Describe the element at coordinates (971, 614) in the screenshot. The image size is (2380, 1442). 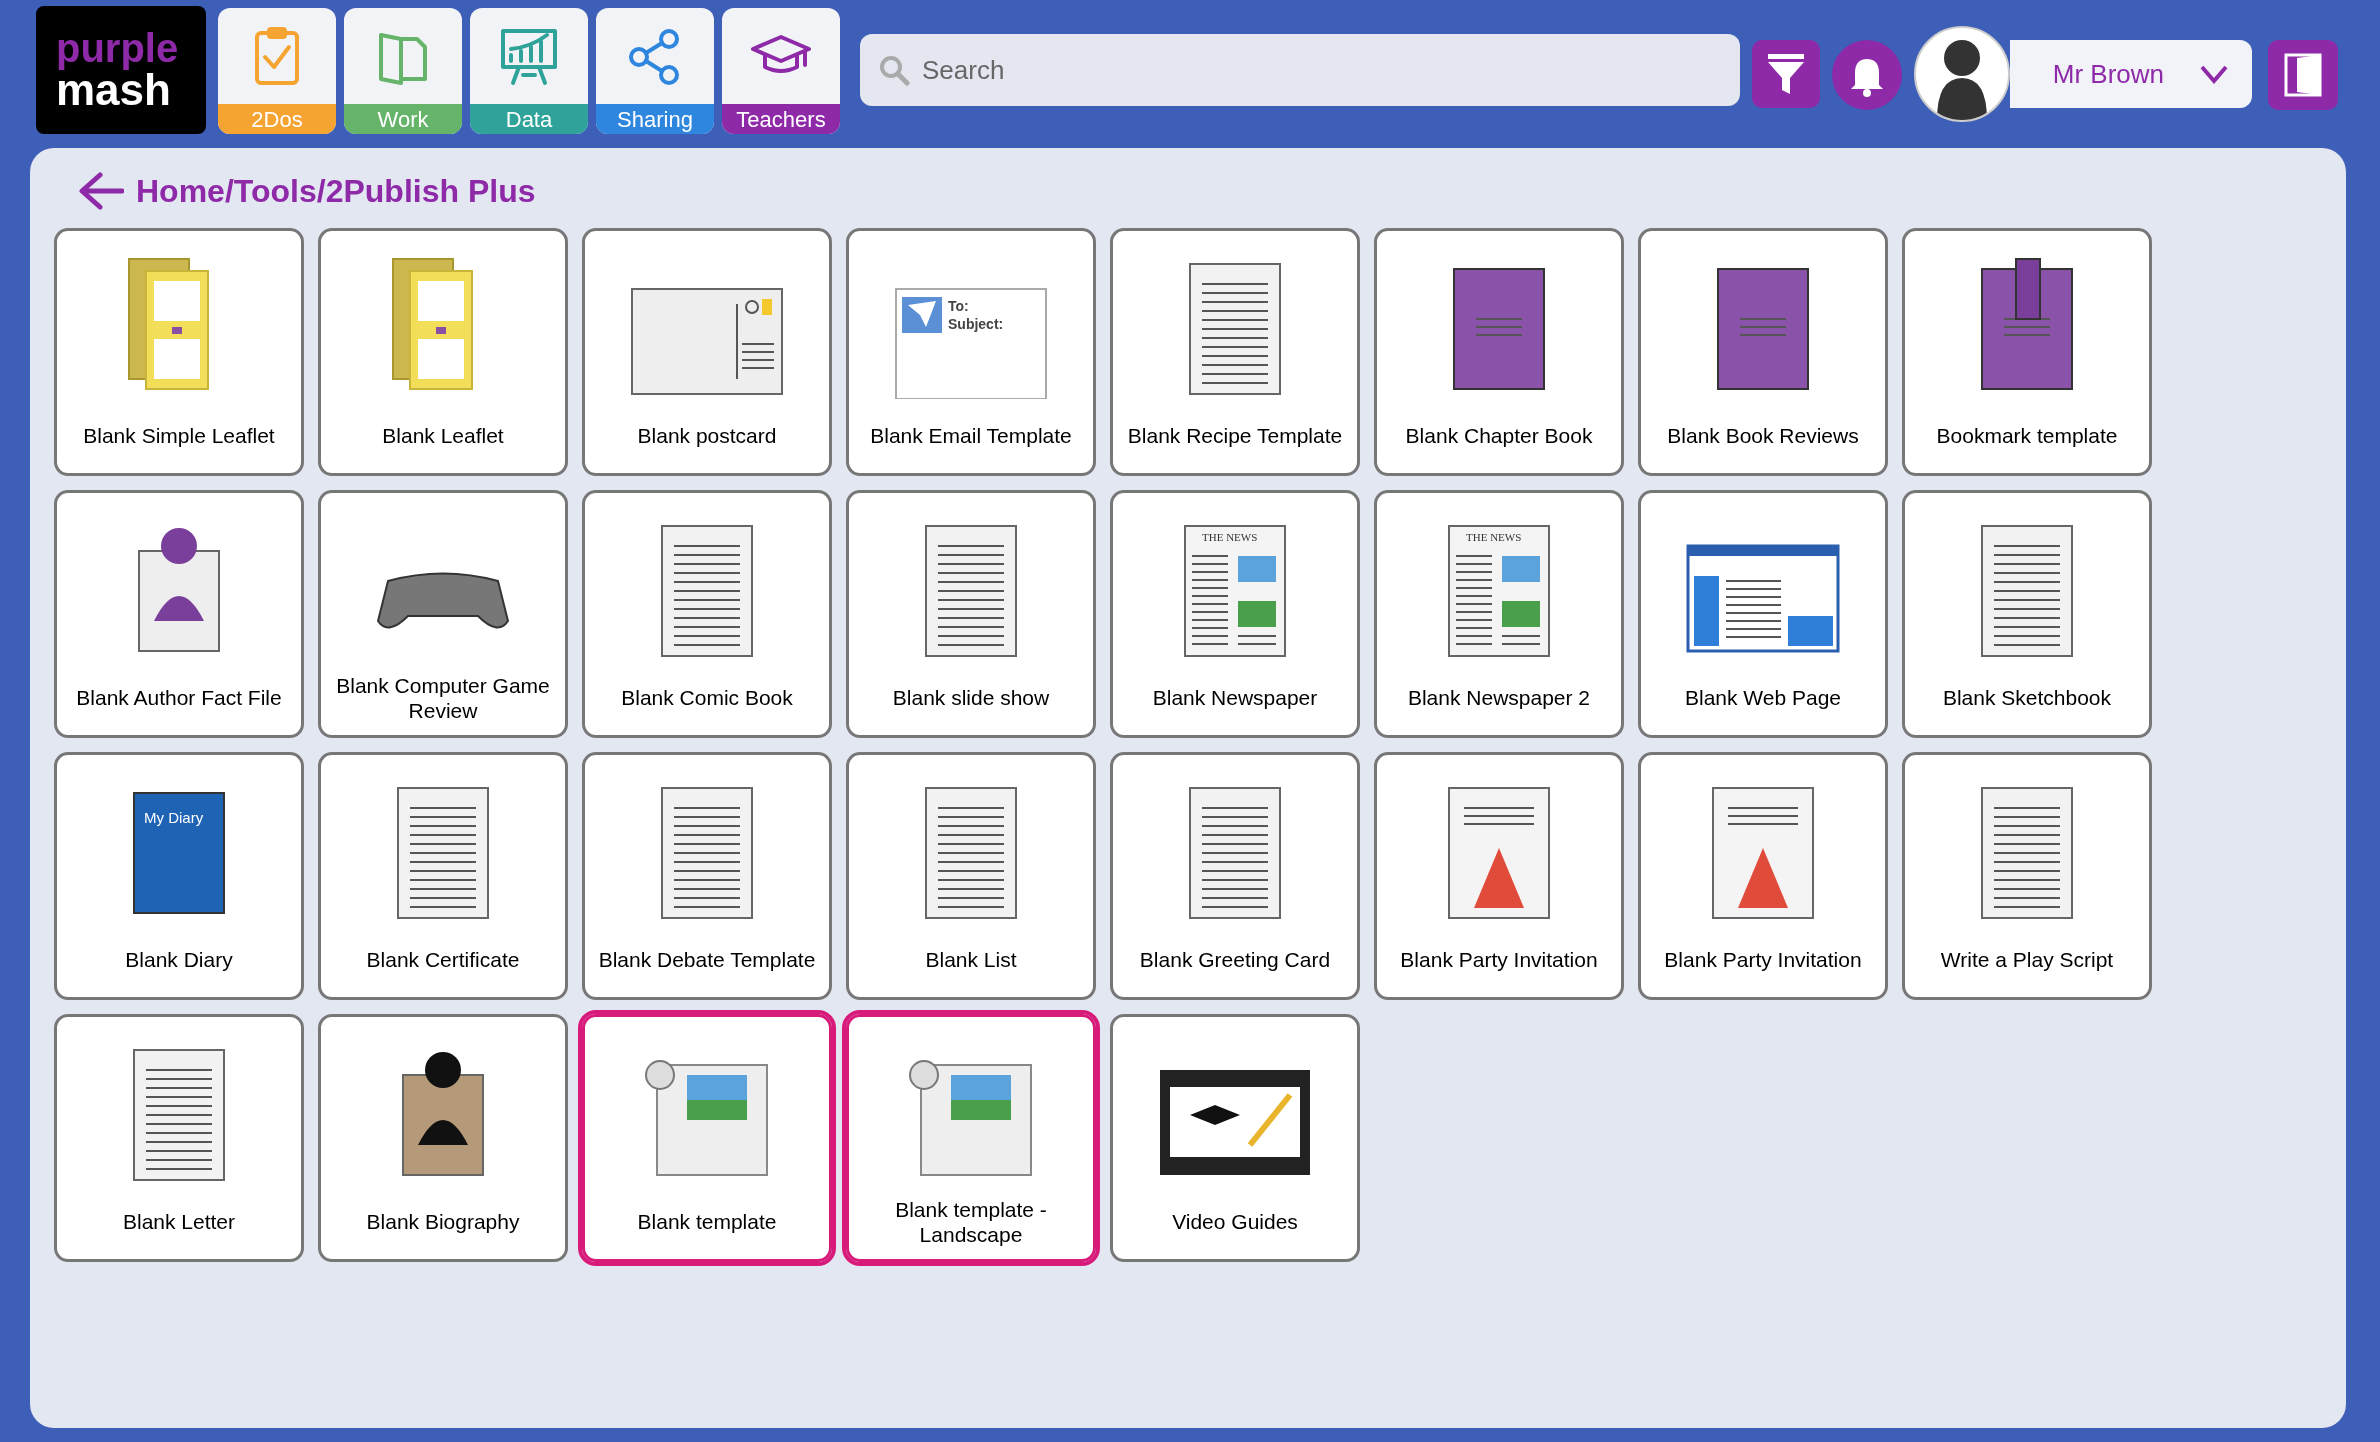
I see `template-tile: Blank slide show` at that location.